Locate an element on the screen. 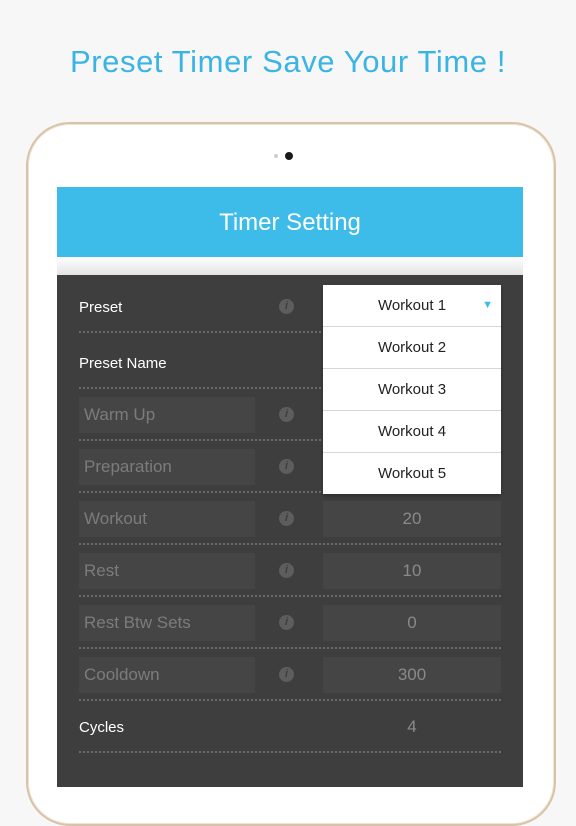 The image size is (576, 826). cooldown-row: Cooldown i 300 is located at coordinates (290, 675).